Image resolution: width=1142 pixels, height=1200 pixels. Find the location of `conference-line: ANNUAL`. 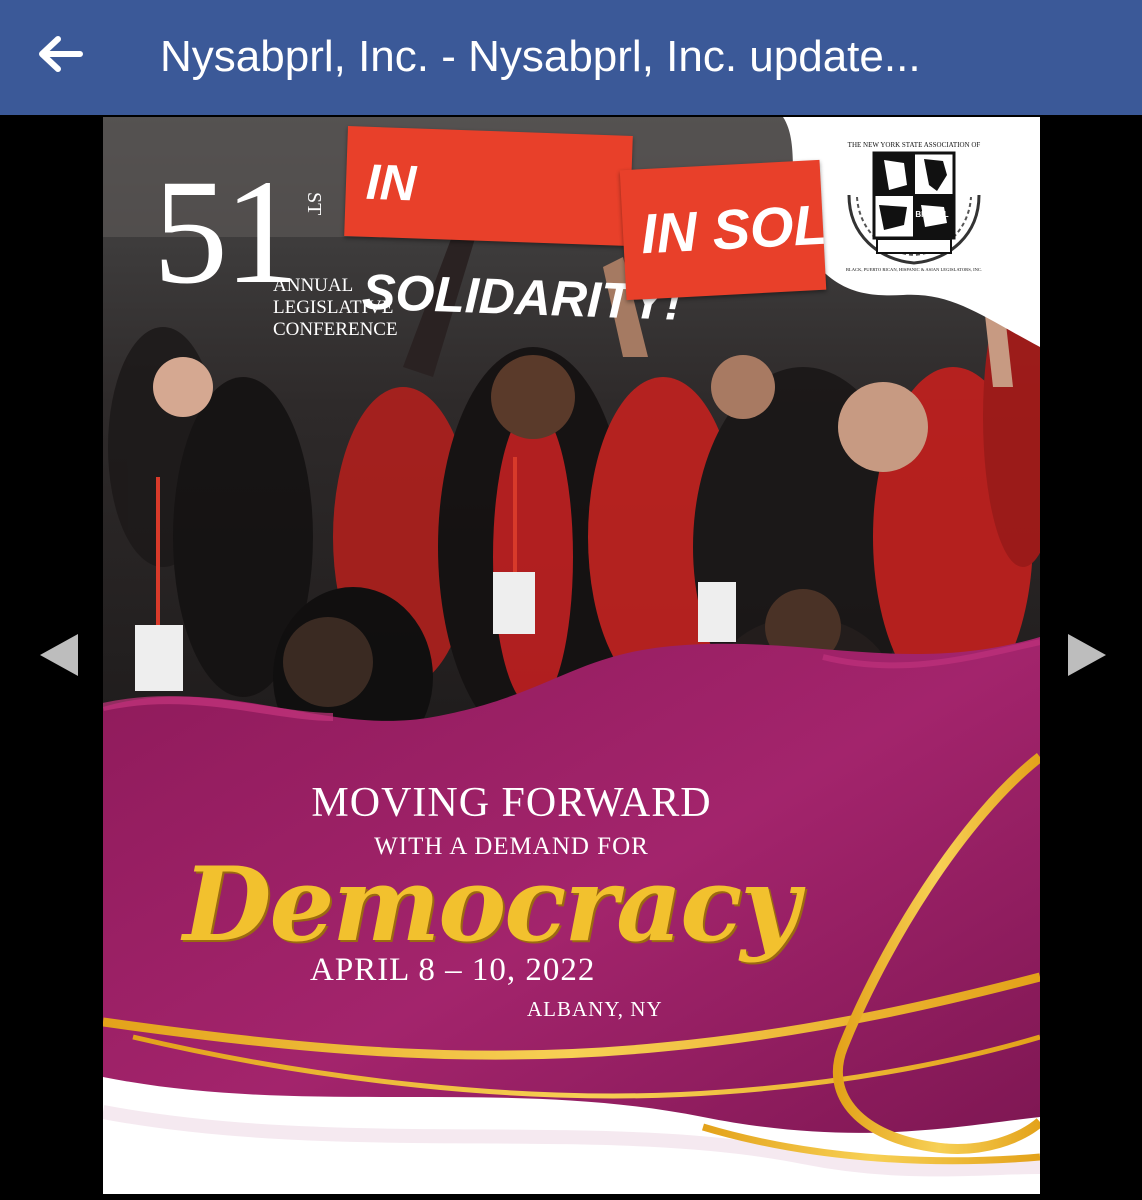

conference-line: ANNUAL is located at coordinates (313, 285).